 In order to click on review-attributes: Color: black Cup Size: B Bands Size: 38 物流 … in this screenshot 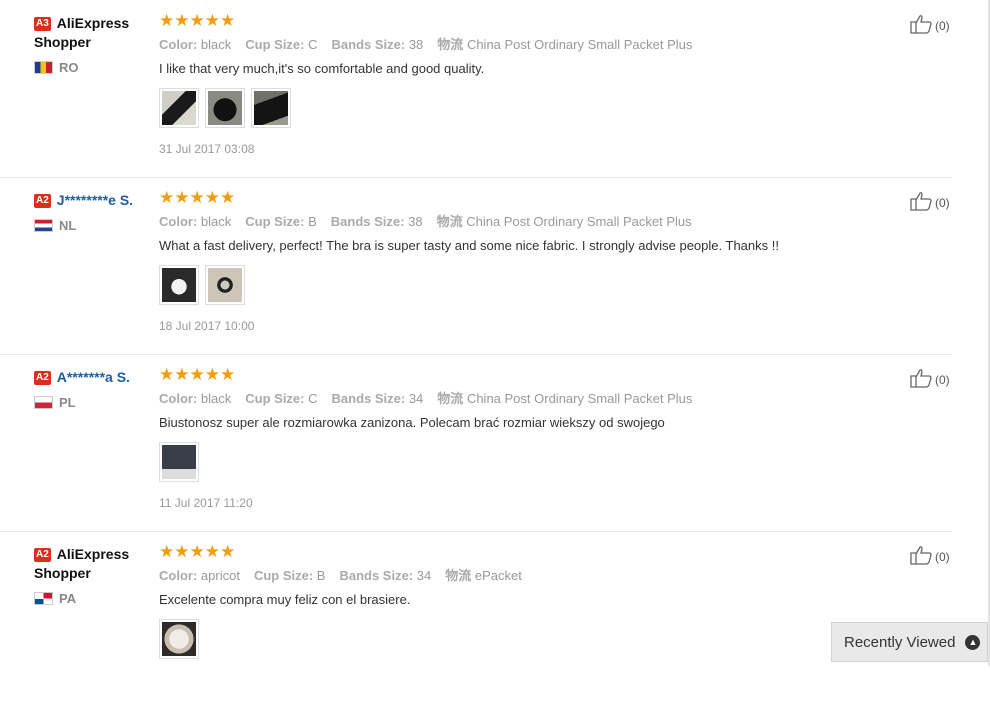, I will do `click(519, 220)`.